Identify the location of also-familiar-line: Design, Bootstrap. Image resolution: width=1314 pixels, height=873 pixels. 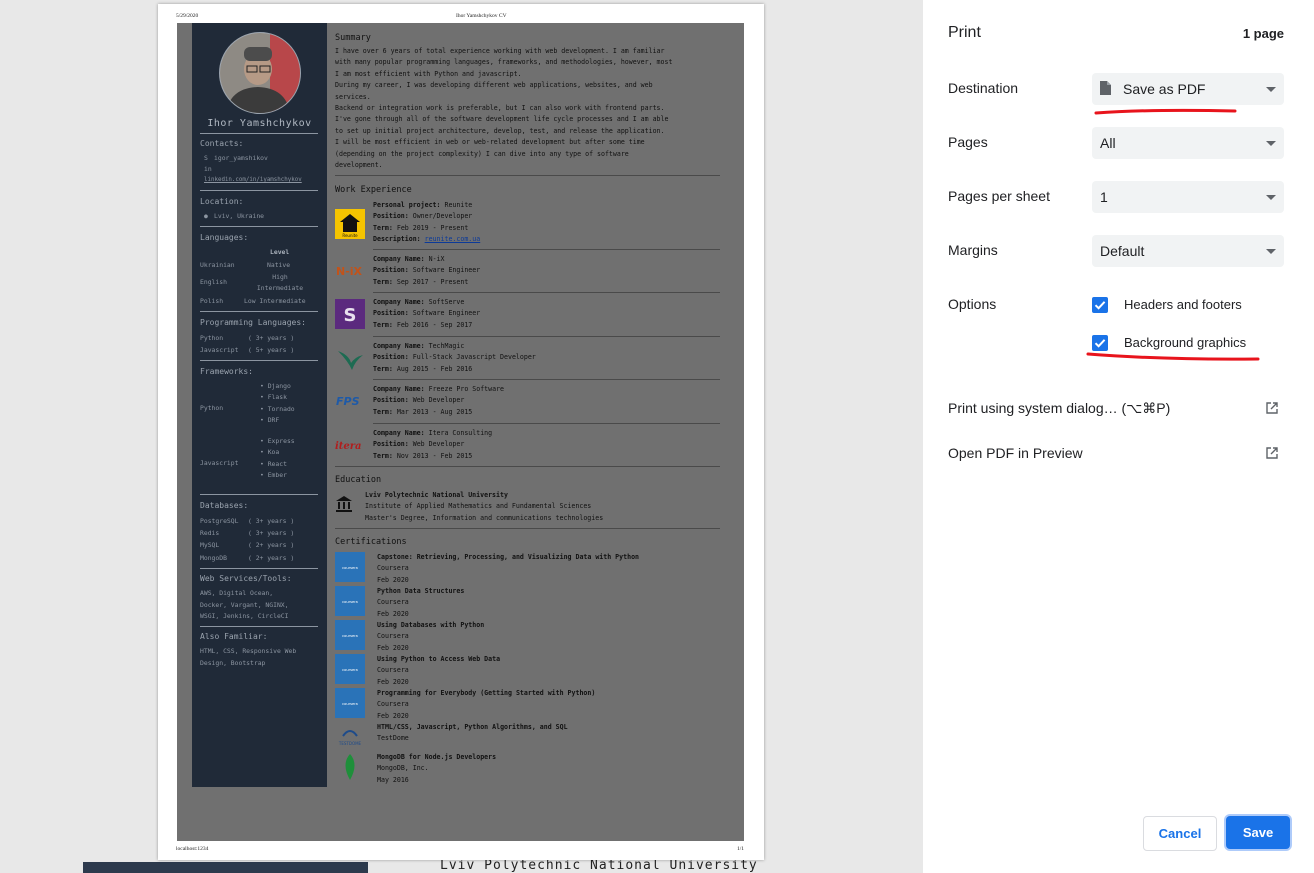
(233, 663).